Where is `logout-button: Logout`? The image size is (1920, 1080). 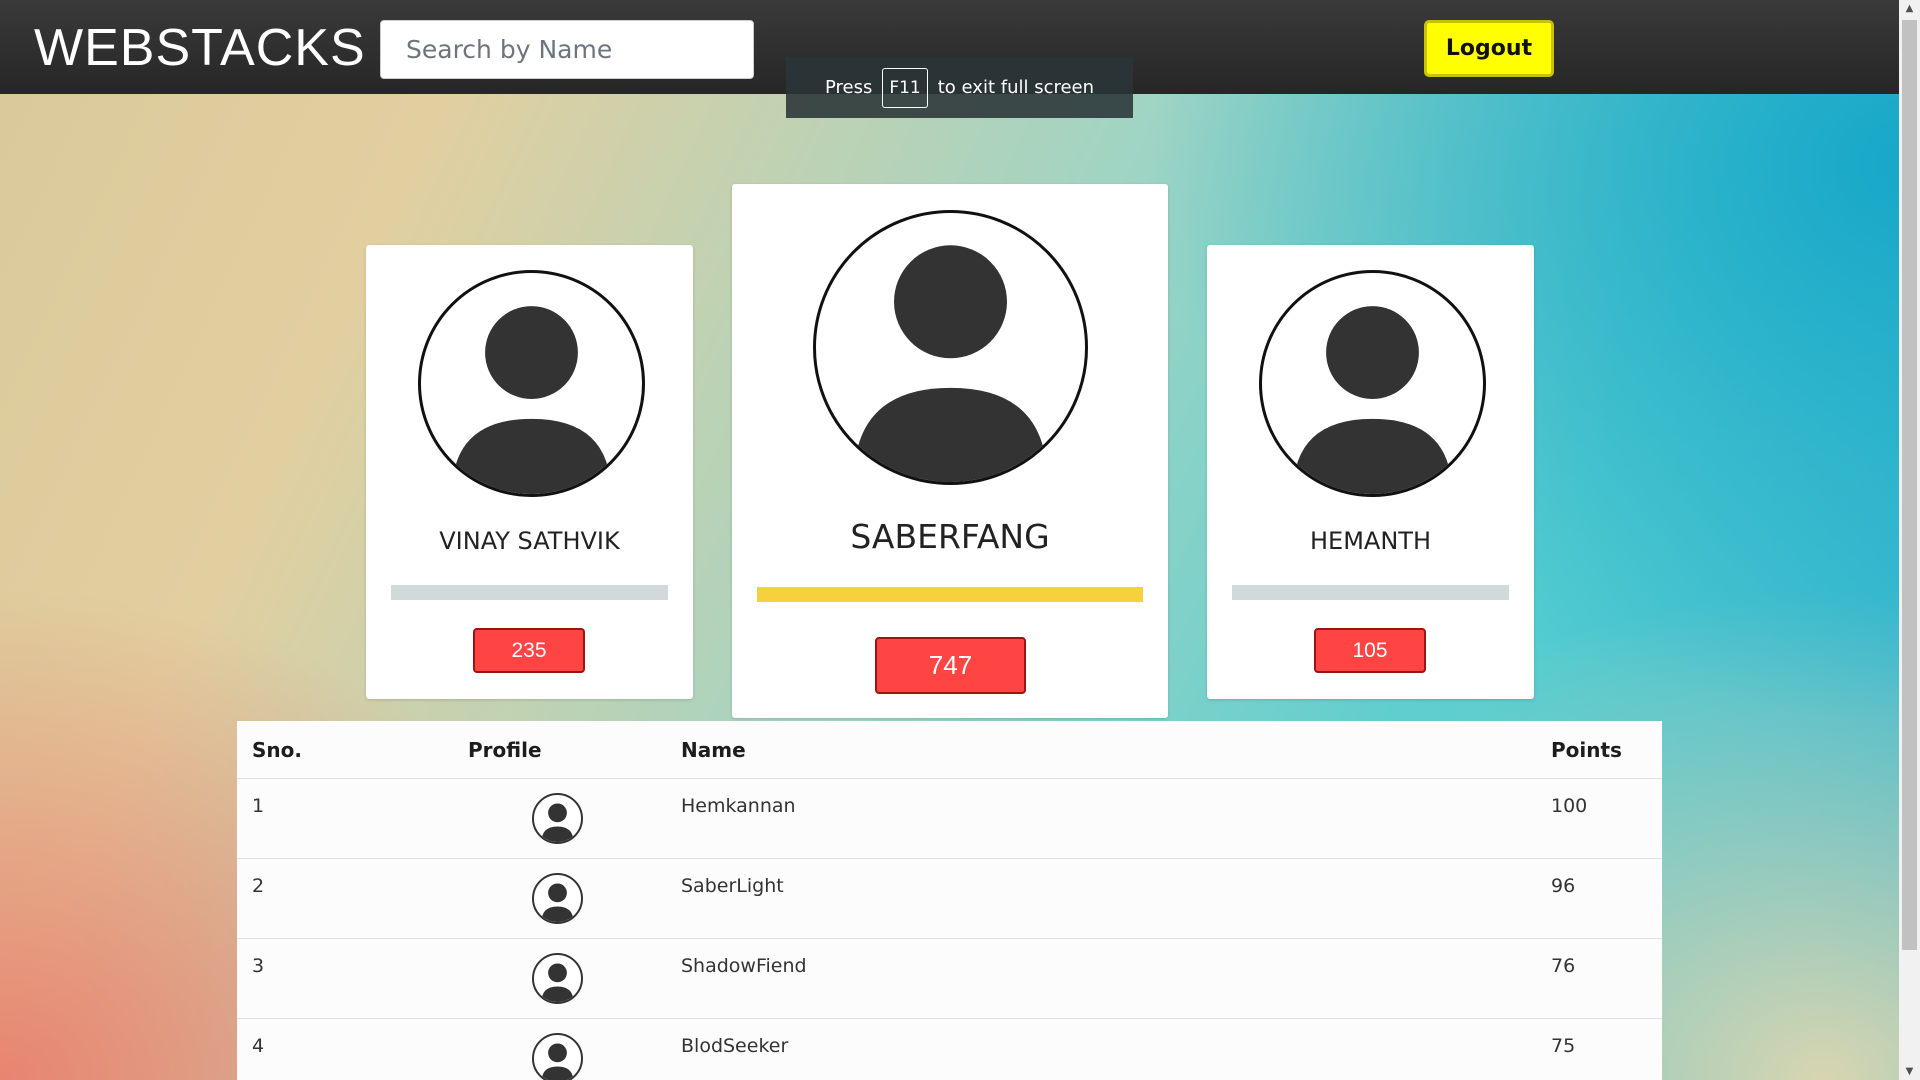 logout-button: Logout is located at coordinates (1489, 48).